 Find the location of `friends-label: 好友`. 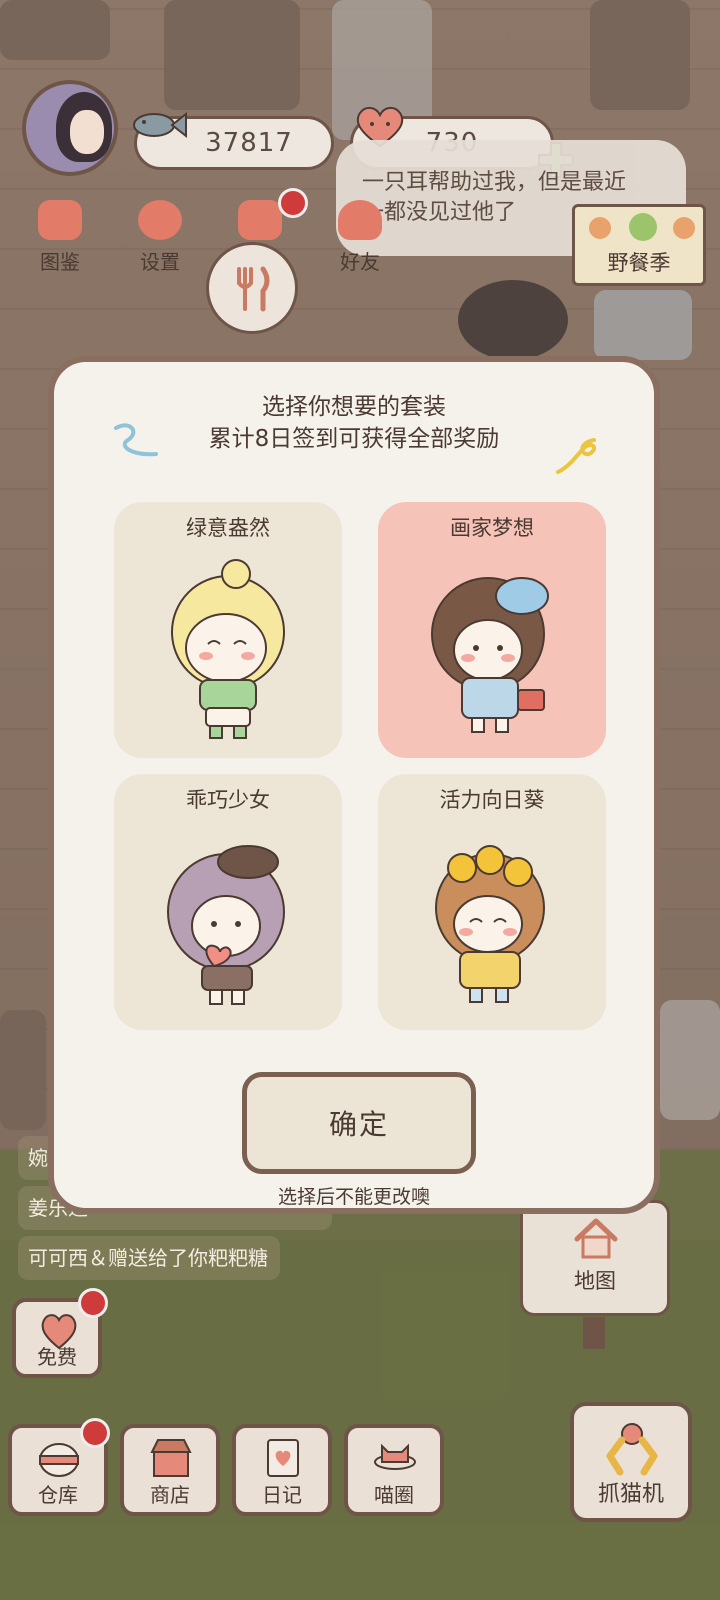

friends-label: 好友 is located at coordinates (360, 262).